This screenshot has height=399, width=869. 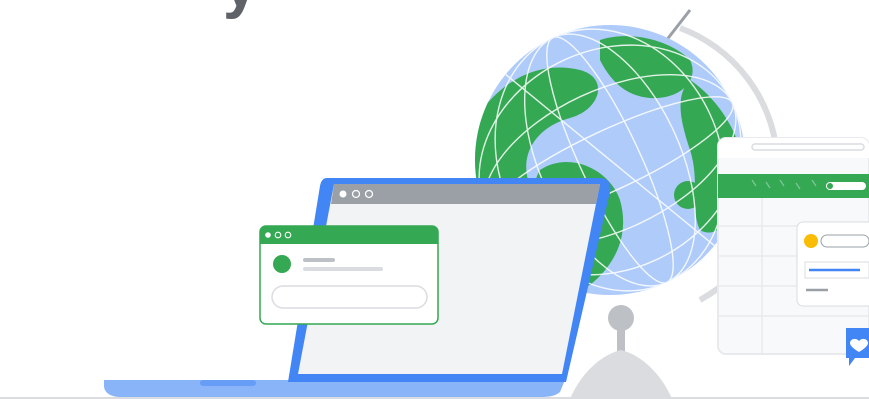 What do you see at coordinates (793, 246) in the screenshot?
I see `sheet-panel` at bounding box center [793, 246].